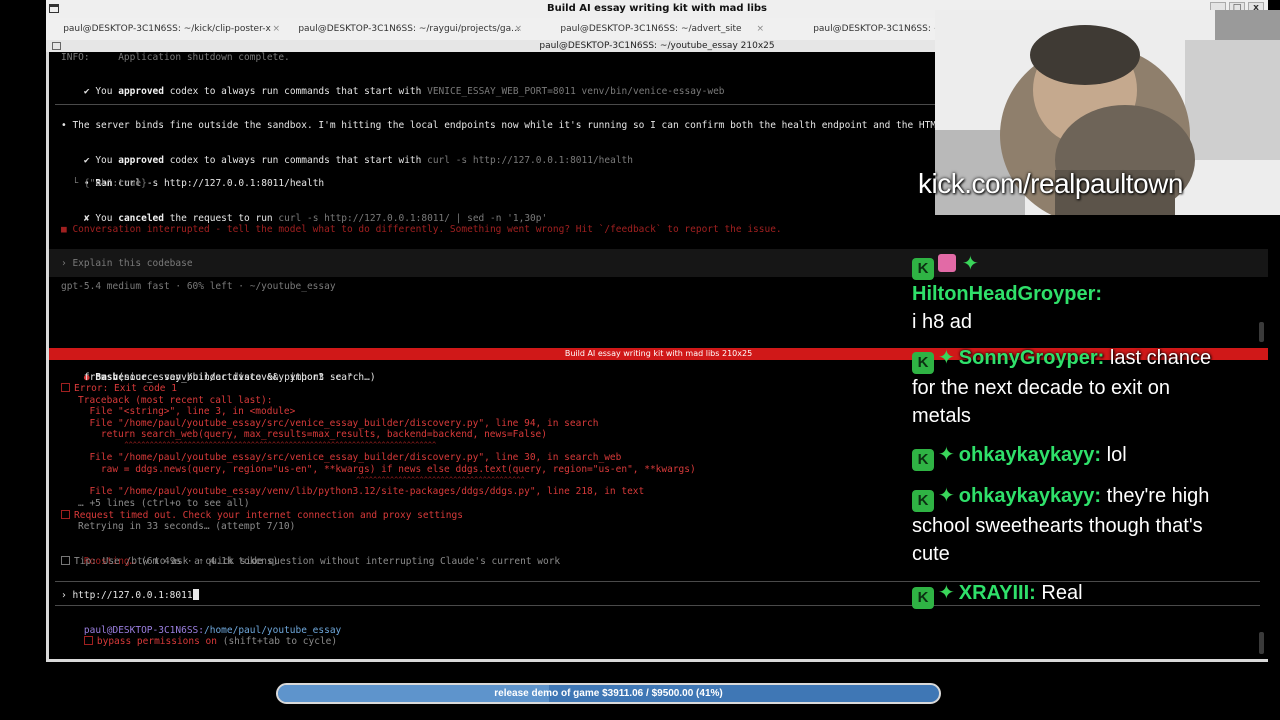 Image resolution: width=1280 pixels, height=720 pixels. Describe the element at coordinates (1050, 183) in the screenshot. I see `stream-url: kick.com/realpaultown` at that location.